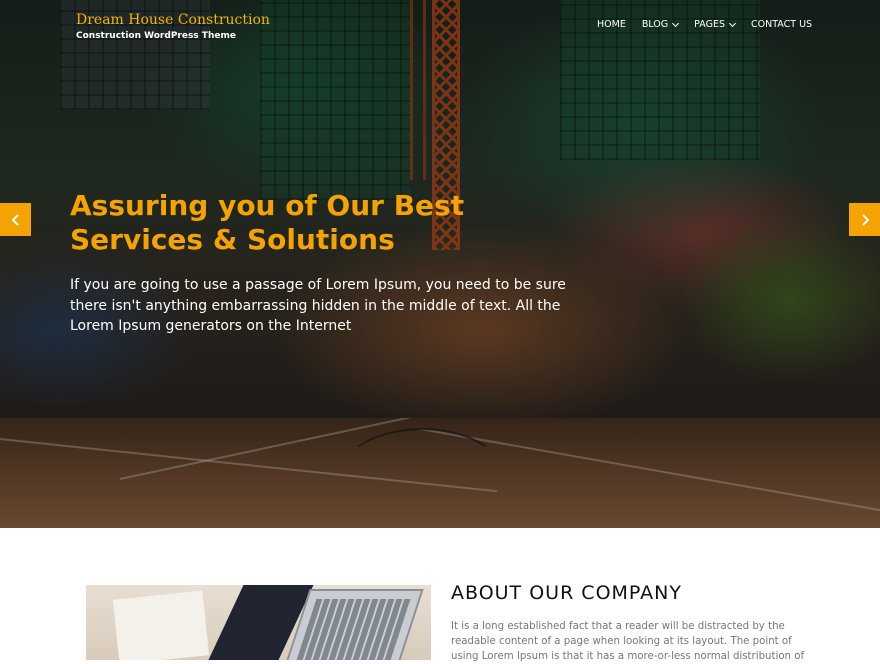  Describe the element at coordinates (161, 625) in the screenshot. I see `document-sheet` at that location.